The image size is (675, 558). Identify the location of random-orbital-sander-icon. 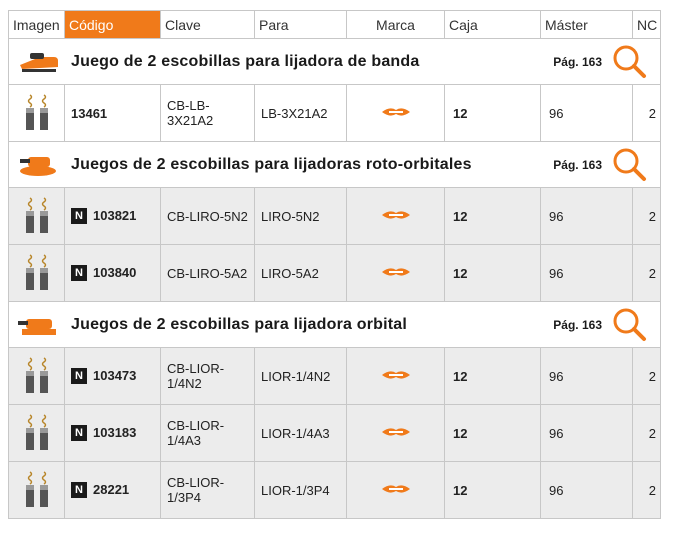
(38, 165).